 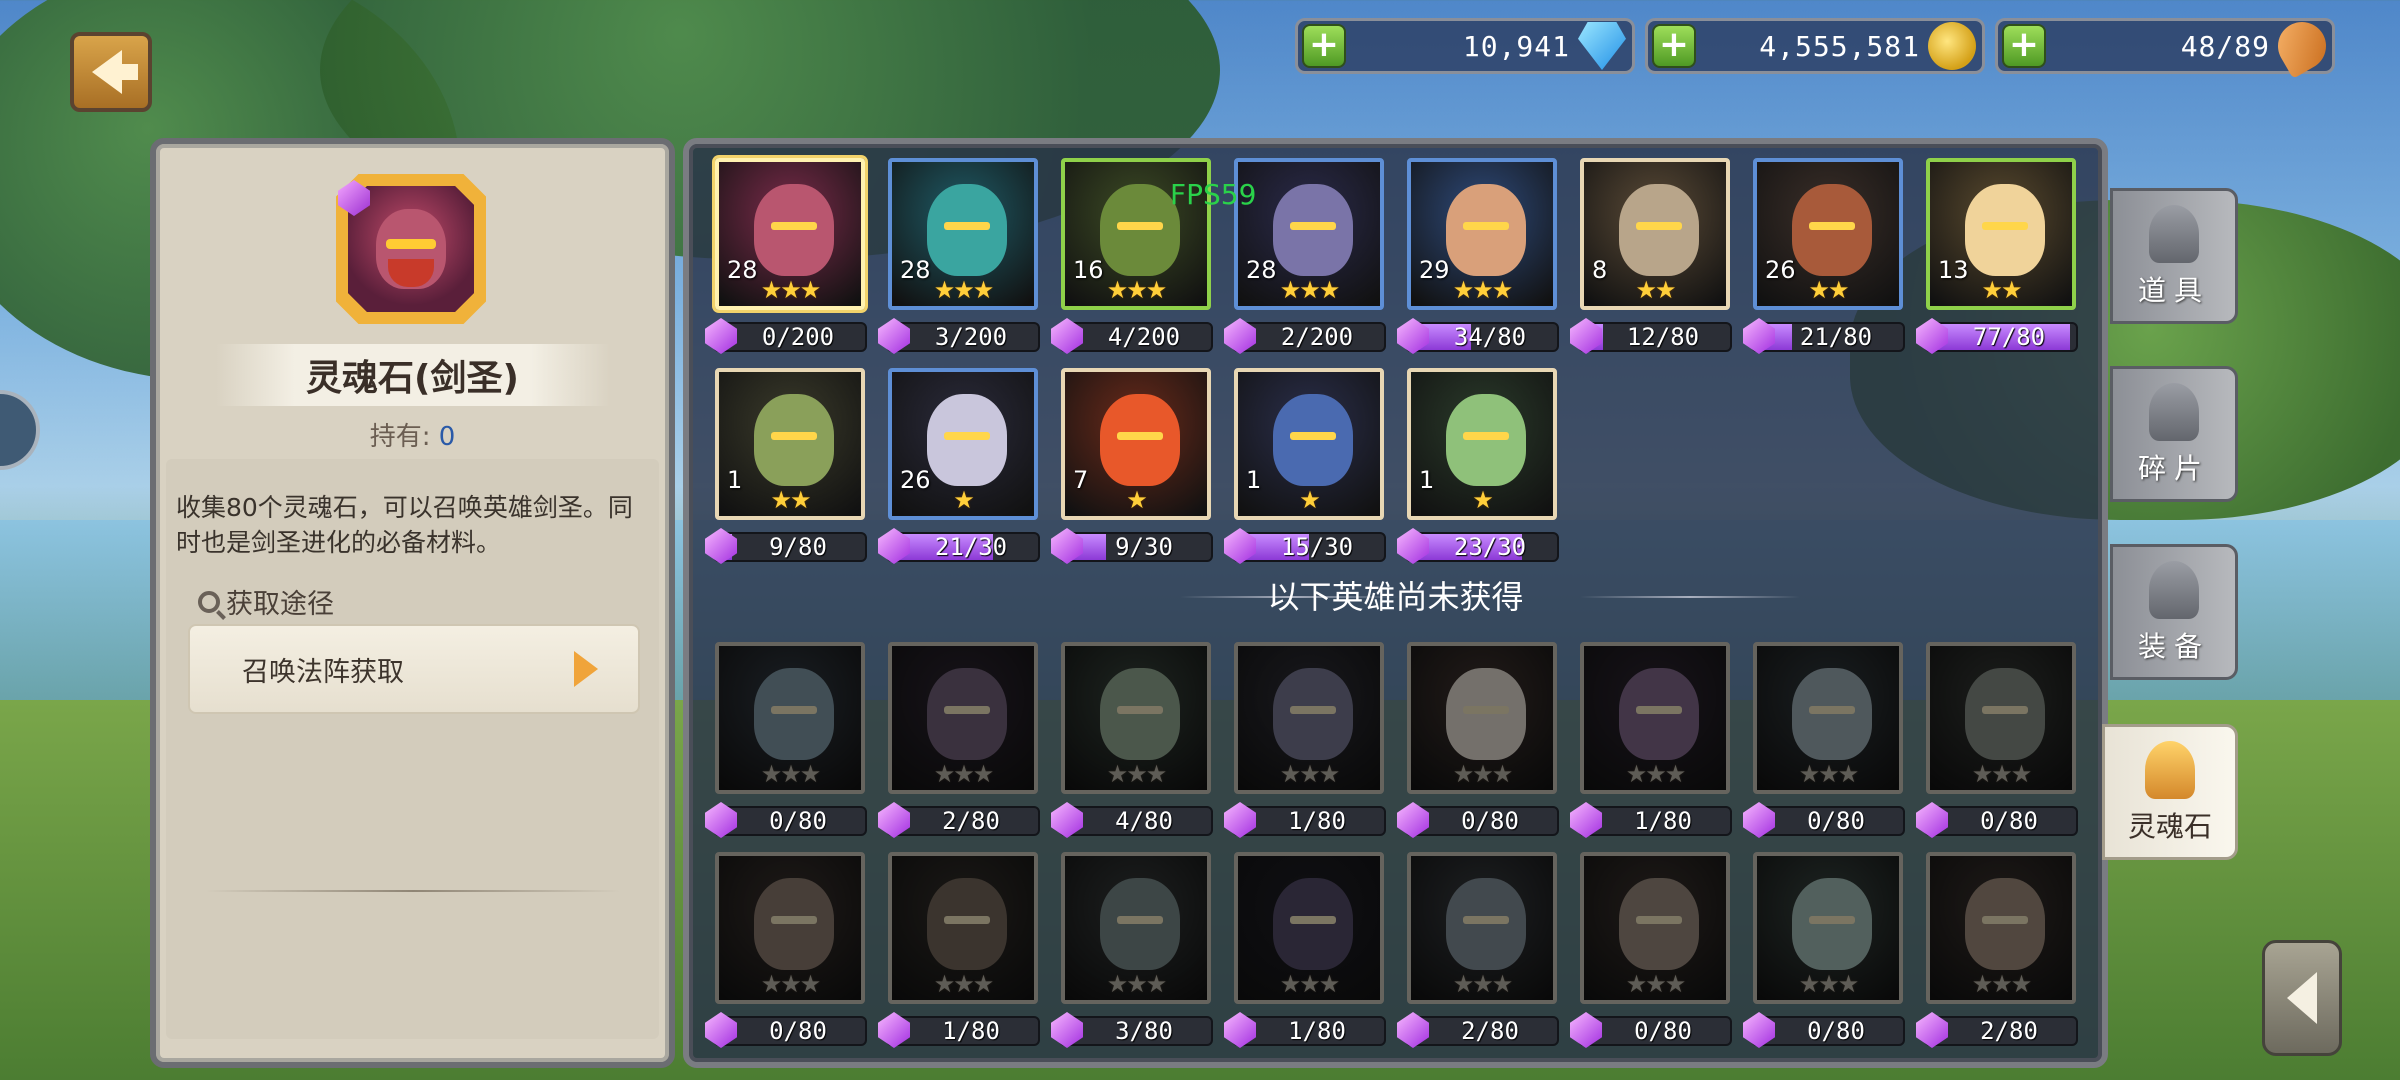 I want to click on hero-soulstone-tile: 8 ★★, so click(x=1655, y=234).